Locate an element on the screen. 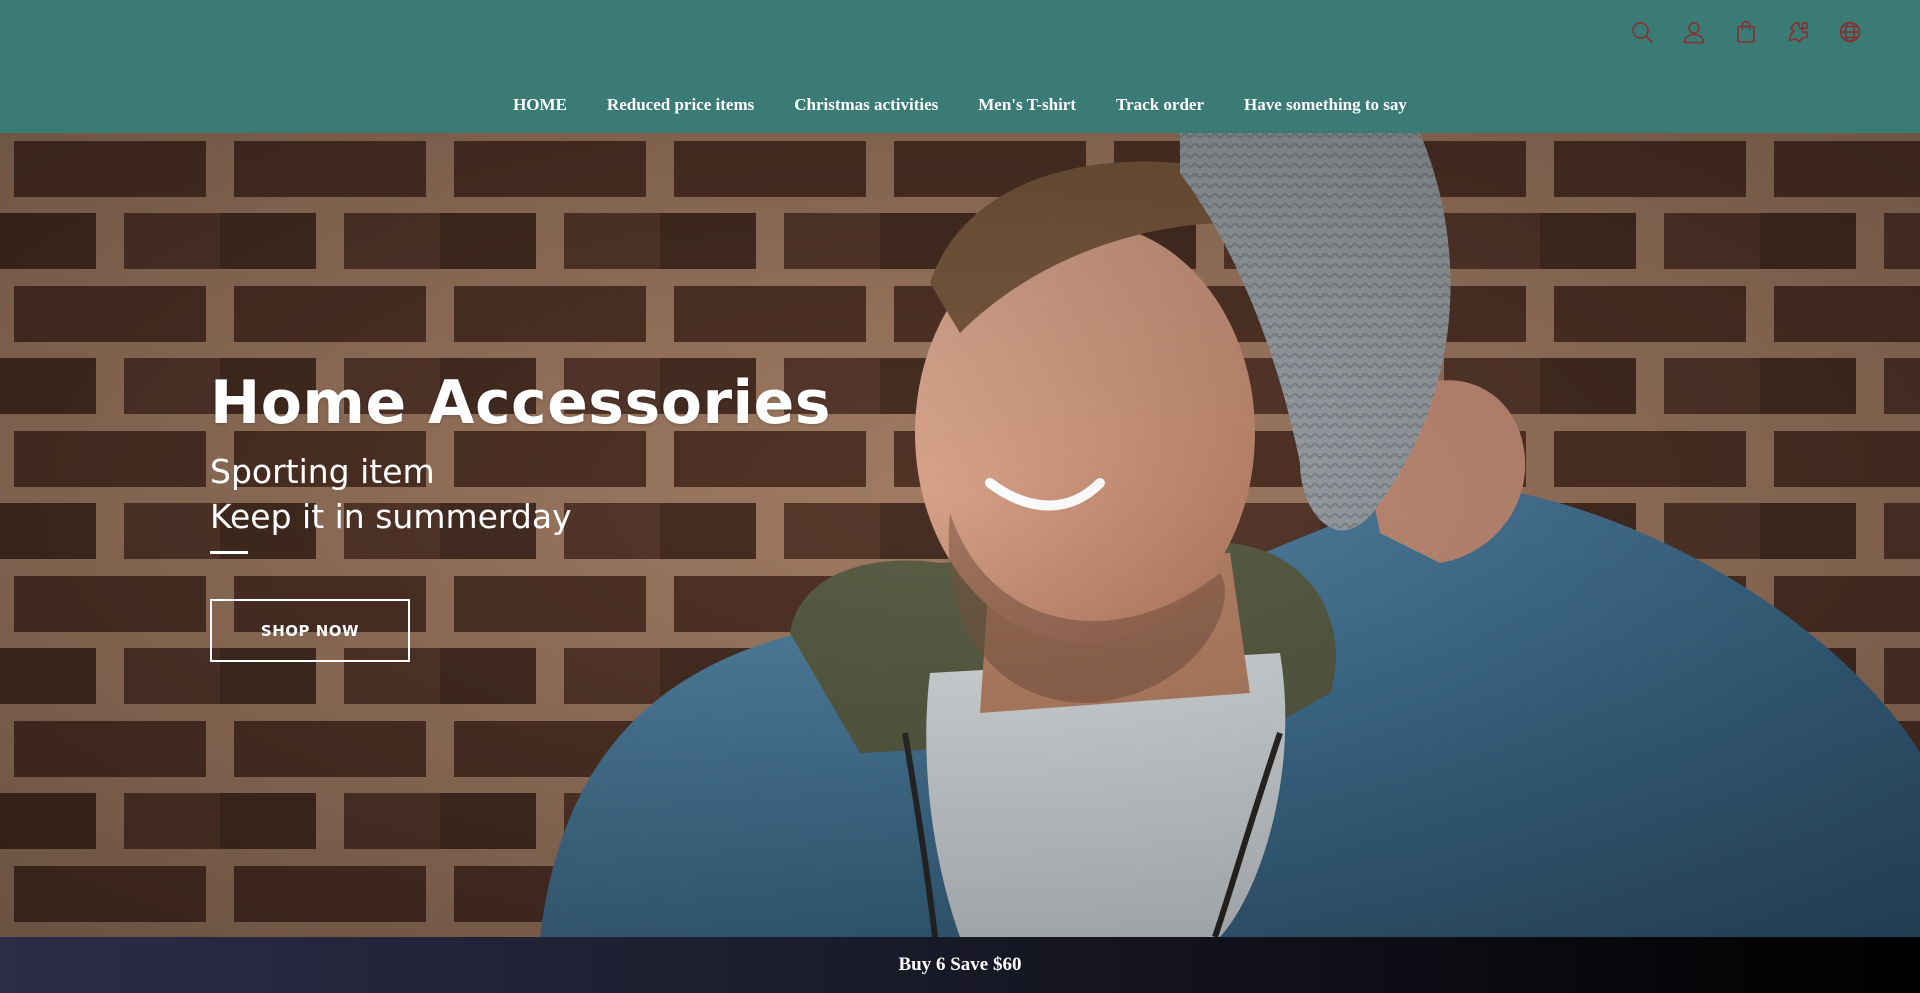 The height and width of the screenshot is (993, 1920). nav-item-mens-tshirt: Men's T-shirt is located at coordinates (1027, 105).